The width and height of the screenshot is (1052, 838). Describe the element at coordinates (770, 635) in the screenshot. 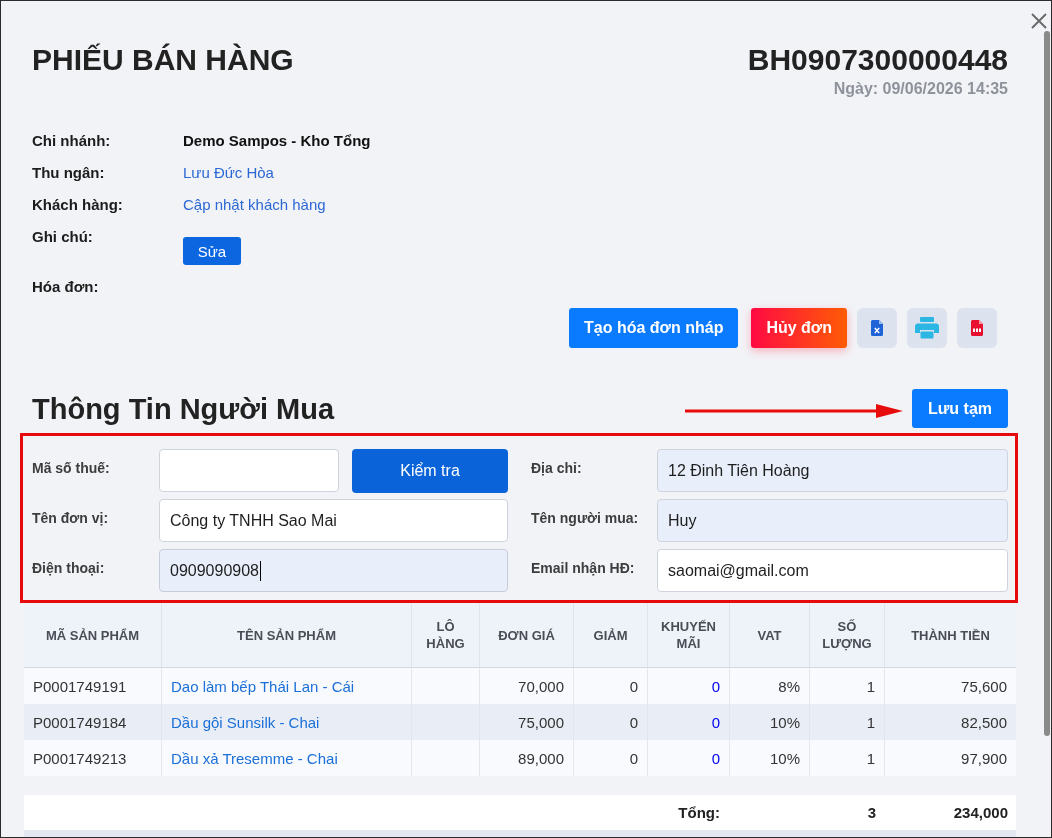

I see `column-header: VAT` at that location.